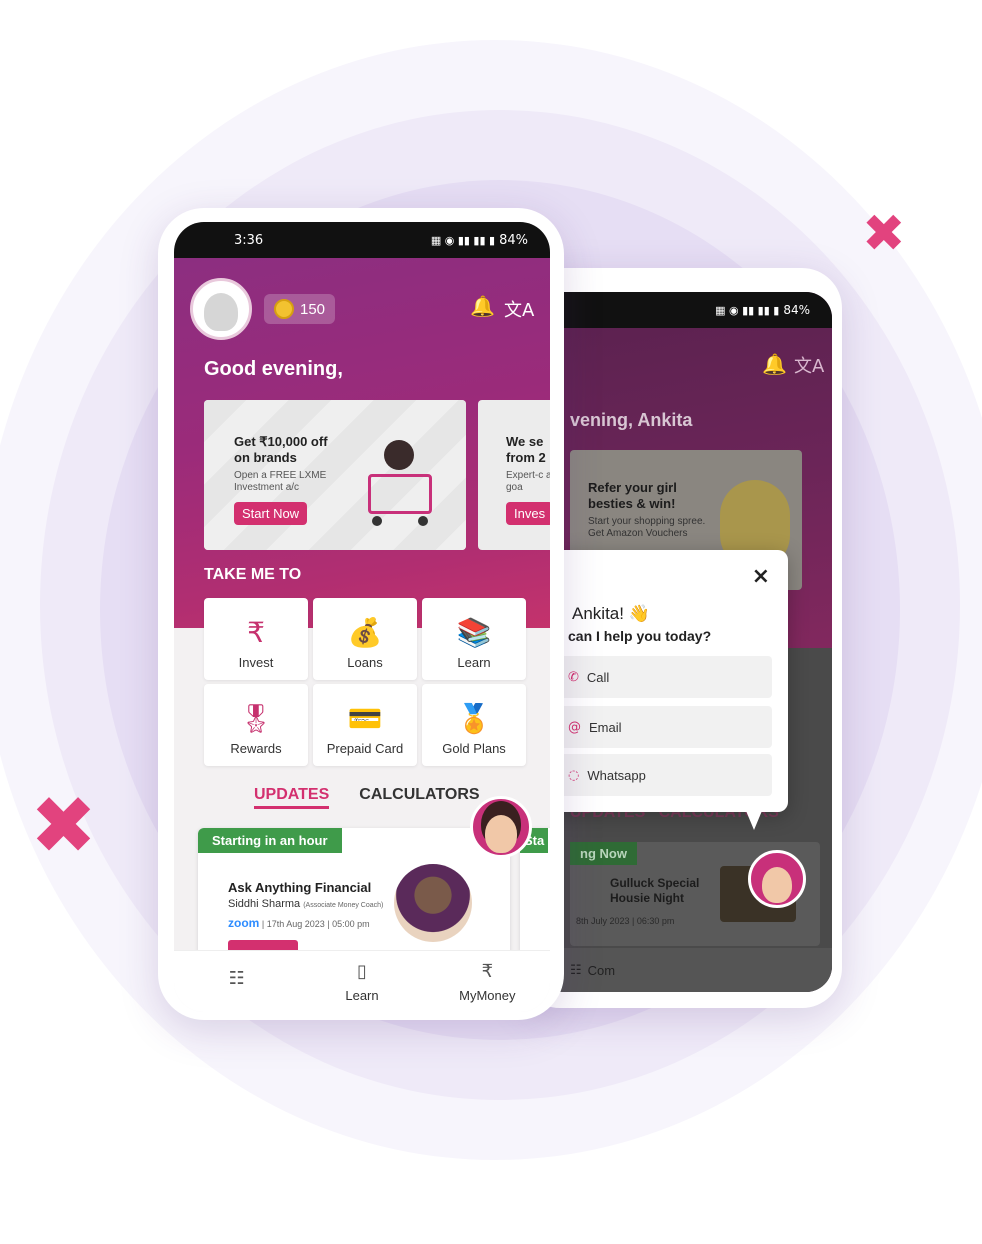 Image resolution: width=982 pixels, height=1244 pixels. Describe the element at coordinates (474, 748) in the screenshot. I see `tile-label: Gold Plans` at that location.